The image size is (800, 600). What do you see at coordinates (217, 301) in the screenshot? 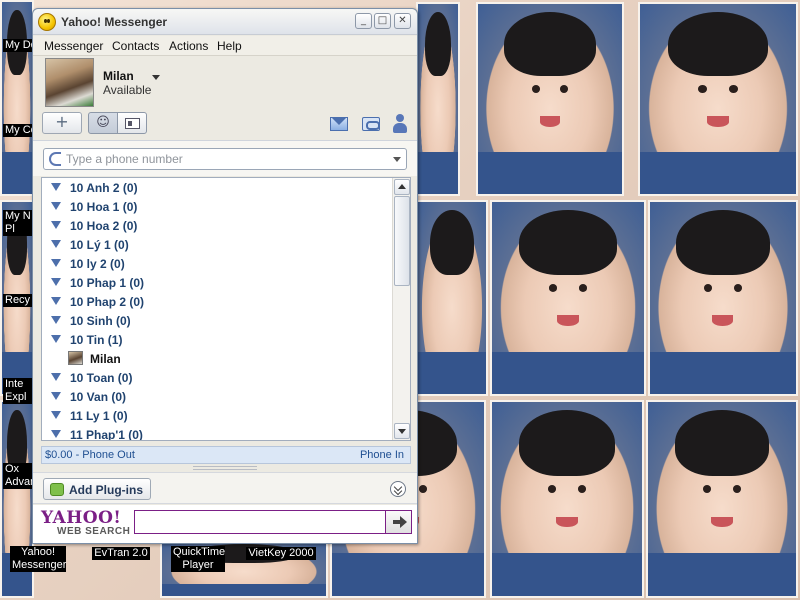
I see `contact-group: 10 Phap 2 (0)` at bounding box center [217, 301].